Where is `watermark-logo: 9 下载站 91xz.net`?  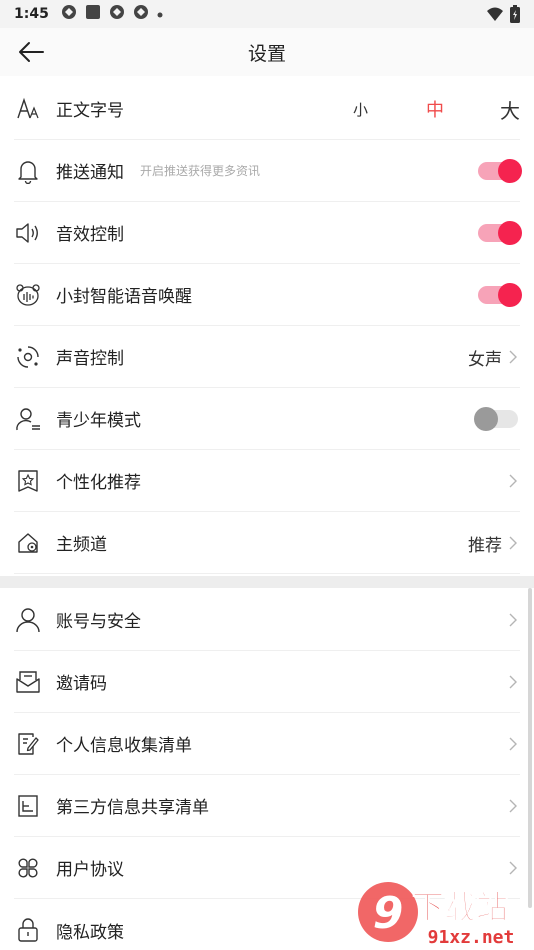
watermark-logo: 9 下载站 91xz.net is located at coordinates (440, 915).